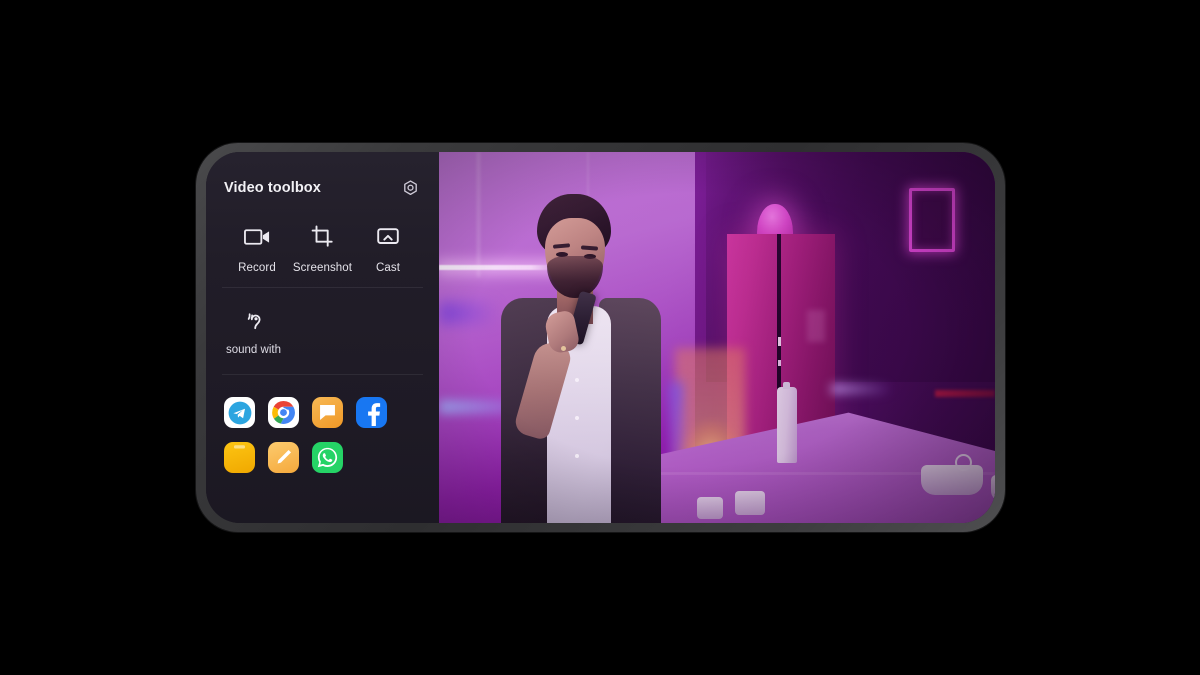  What do you see at coordinates (322, 188) in the screenshot?
I see `toolbox-header: Video toolbox` at bounding box center [322, 188].